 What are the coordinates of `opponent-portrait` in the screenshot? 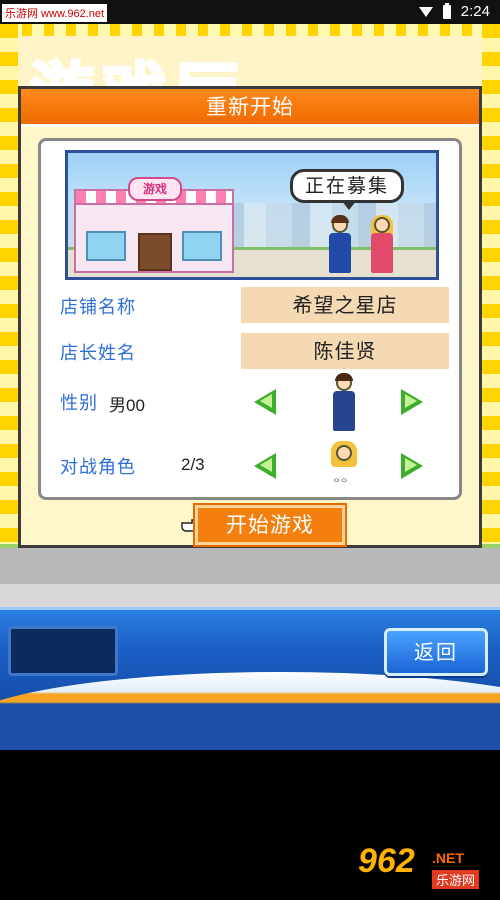 It's located at (344, 458).